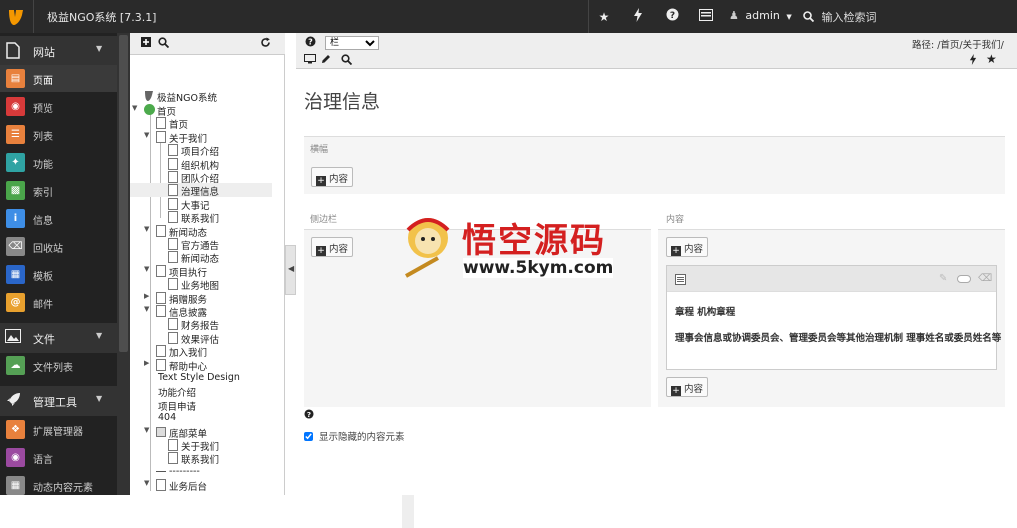 The image size is (1017, 528). Describe the element at coordinates (201, 378) in the screenshot. I see `tree-node: Text Style Design` at that location.